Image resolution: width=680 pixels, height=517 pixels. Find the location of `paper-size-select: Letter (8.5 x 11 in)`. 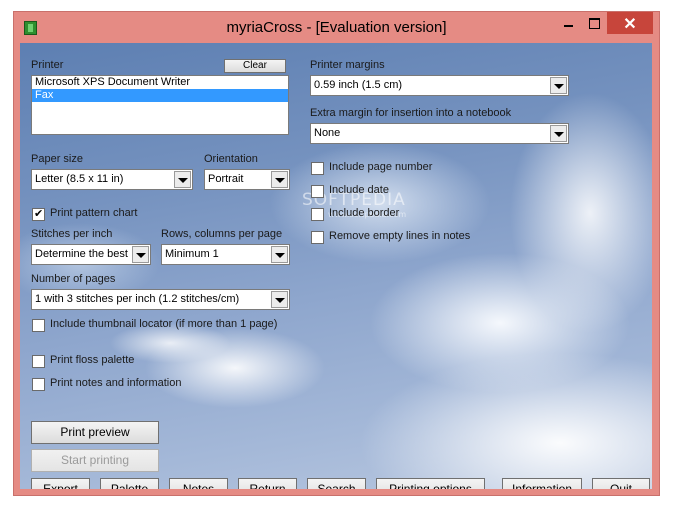

paper-size-select: Letter (8.5 x 11 in) is located at coordinates (112, 179).